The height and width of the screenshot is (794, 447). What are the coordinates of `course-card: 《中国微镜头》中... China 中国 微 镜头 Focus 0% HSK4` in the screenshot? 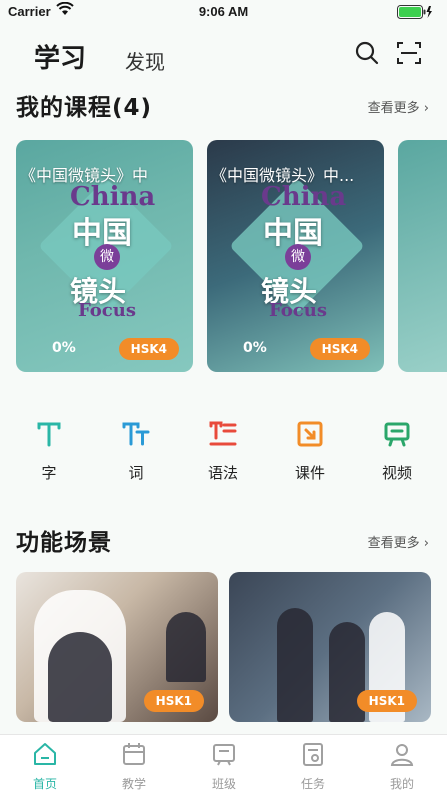 It's located at (295, 256).